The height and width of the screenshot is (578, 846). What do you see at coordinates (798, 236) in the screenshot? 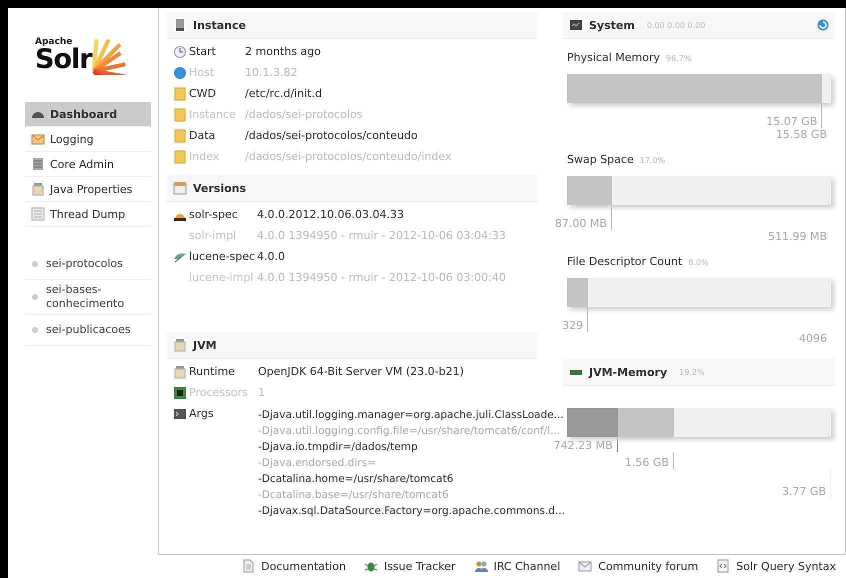
I see `total-amount: 511.99 MB` at bounding box center [798, 236].